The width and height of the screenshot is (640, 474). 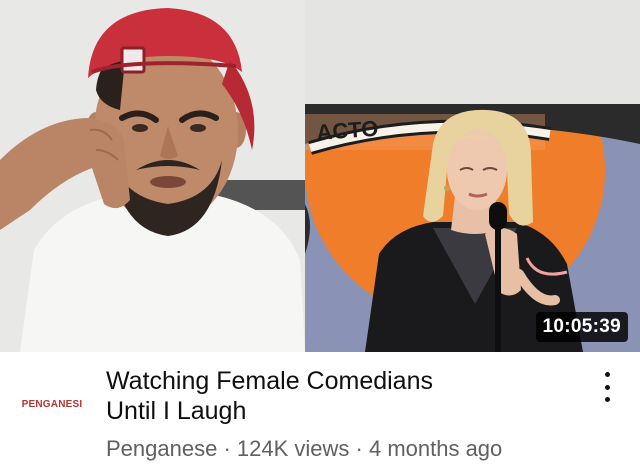 I want to click on video-title-line-2: Until I Laugh, so click(x=176, y=411).